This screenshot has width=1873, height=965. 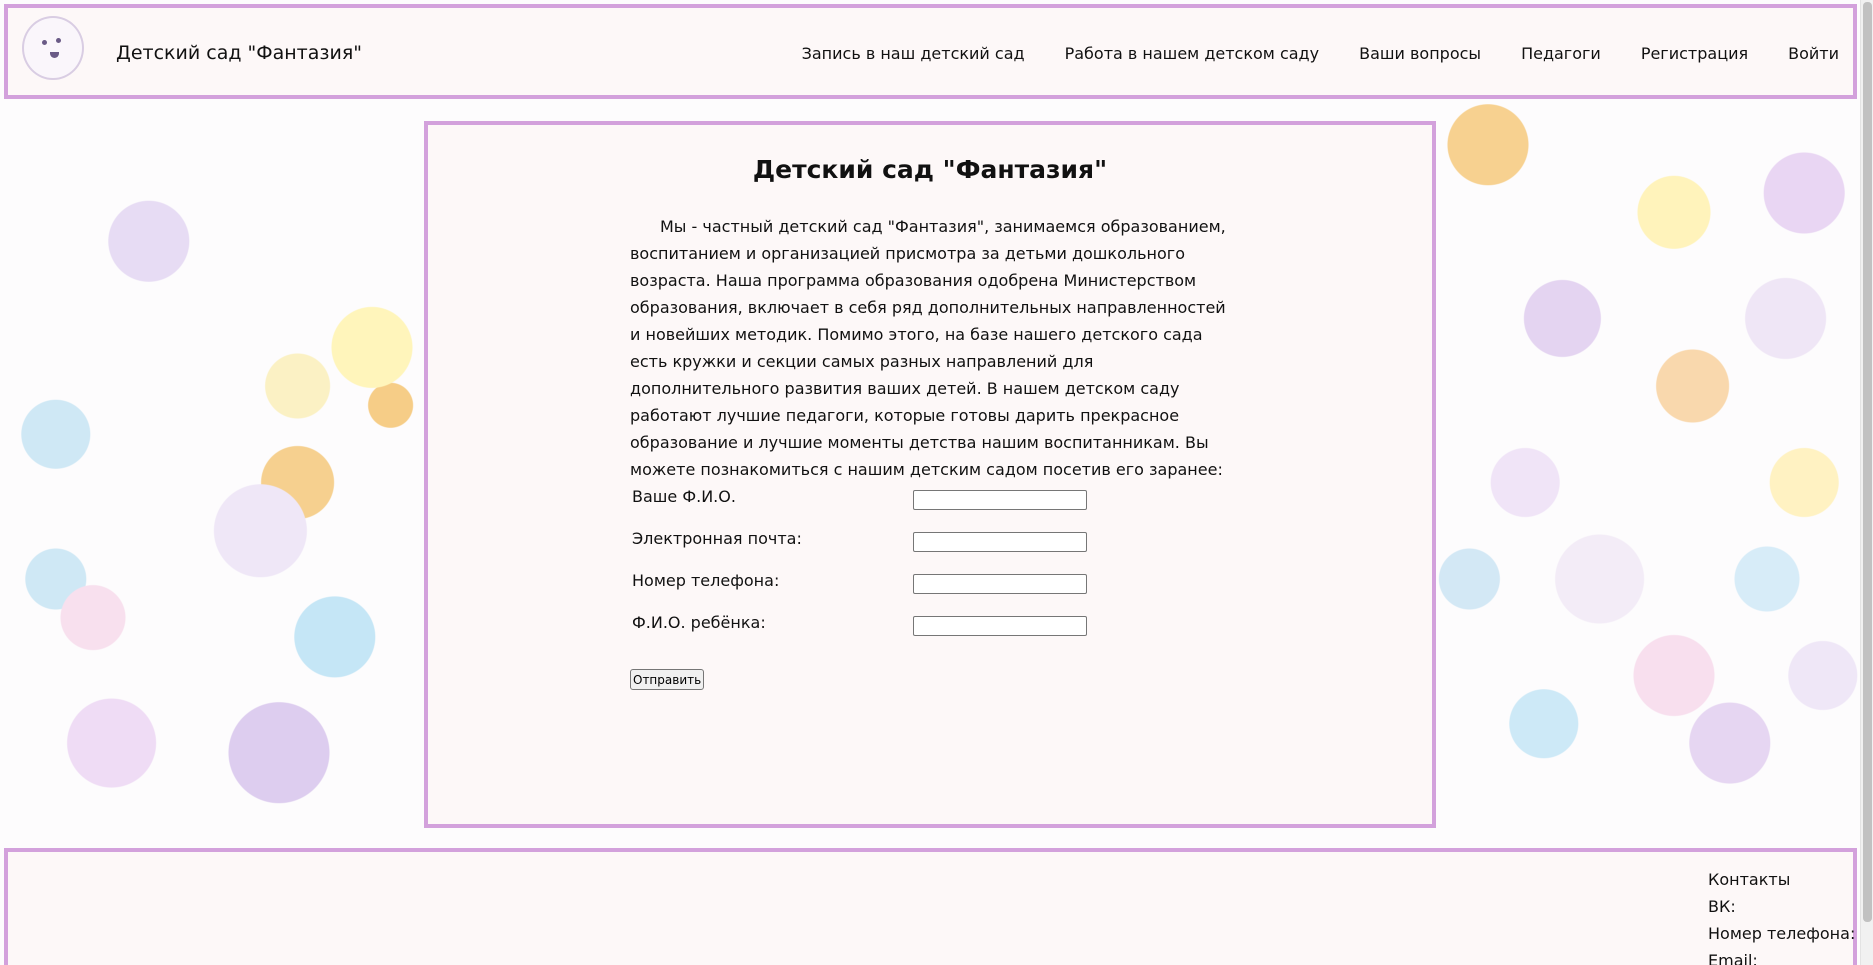 I want to click on site-title: Детский сад "Фантазия", so click(x=239, y=53).